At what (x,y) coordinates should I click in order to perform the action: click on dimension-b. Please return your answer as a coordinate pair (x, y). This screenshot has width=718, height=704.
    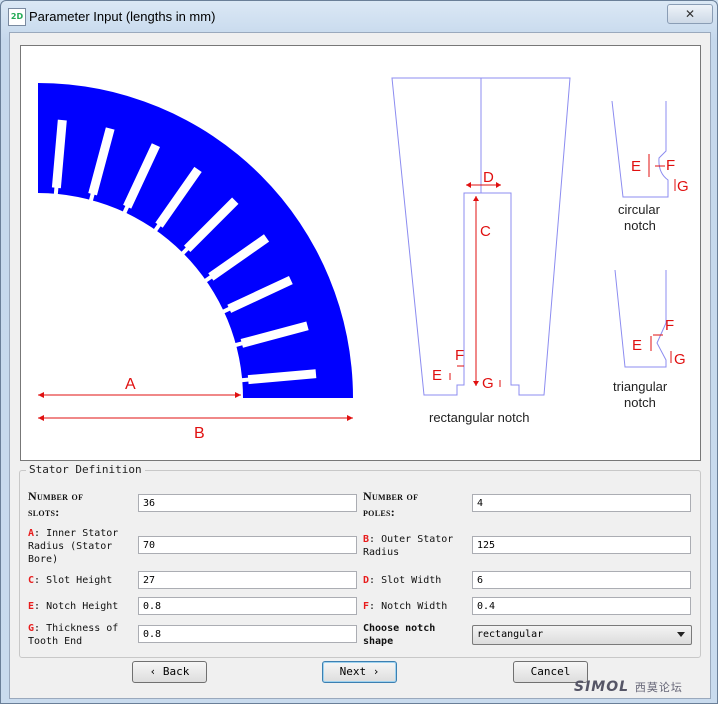
    Looking at the image, I should click on (195, 418).